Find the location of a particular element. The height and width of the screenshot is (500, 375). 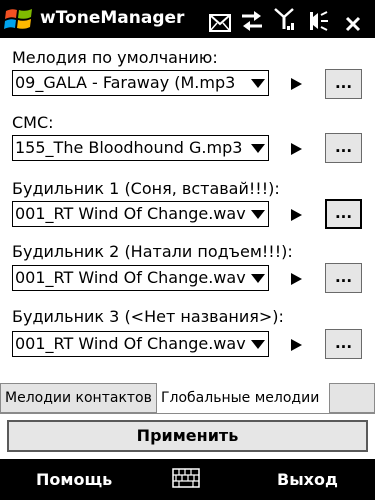

app-title: wToneManager is located at coordinates (112, 18).